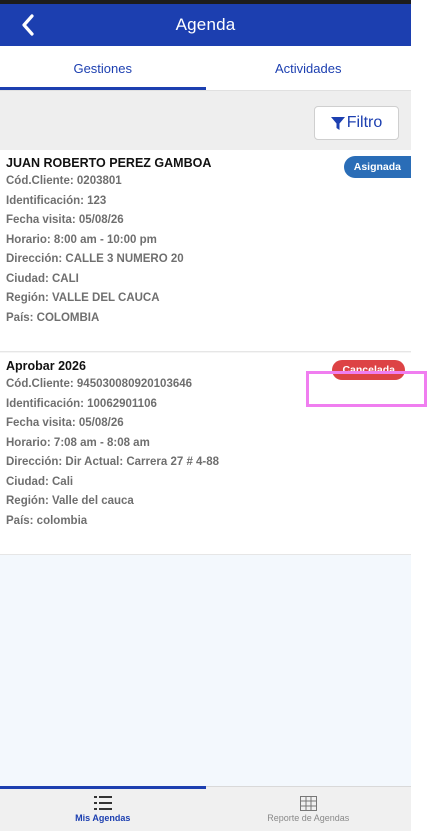 The height and width of the screenshot is (831, 428). I want to click on city: Ciudad: Cali, so click(40, 481).